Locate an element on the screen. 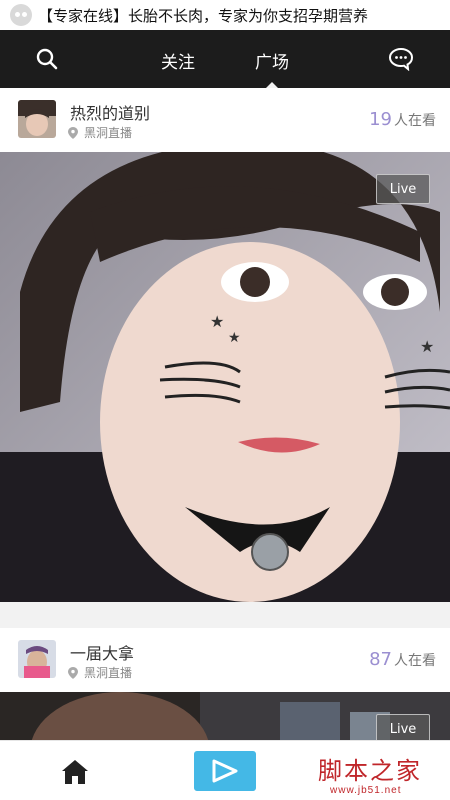  bottom-navigation-bar: 脚本之家 www.jb51.net is located at coordinates (225, 770).